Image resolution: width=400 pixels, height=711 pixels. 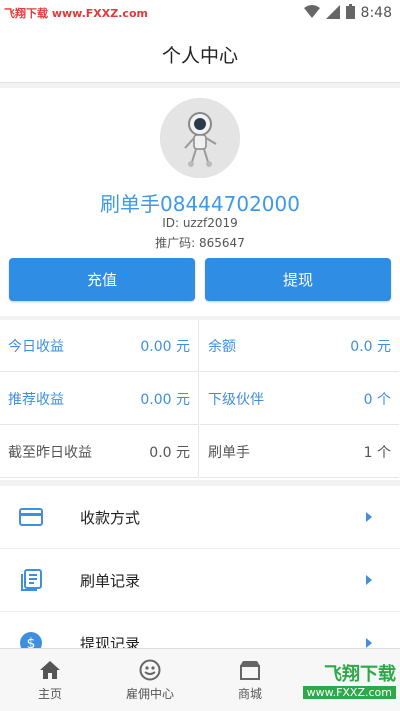 I want to click on robot-avatar-icon, so click(x=200, y=138).